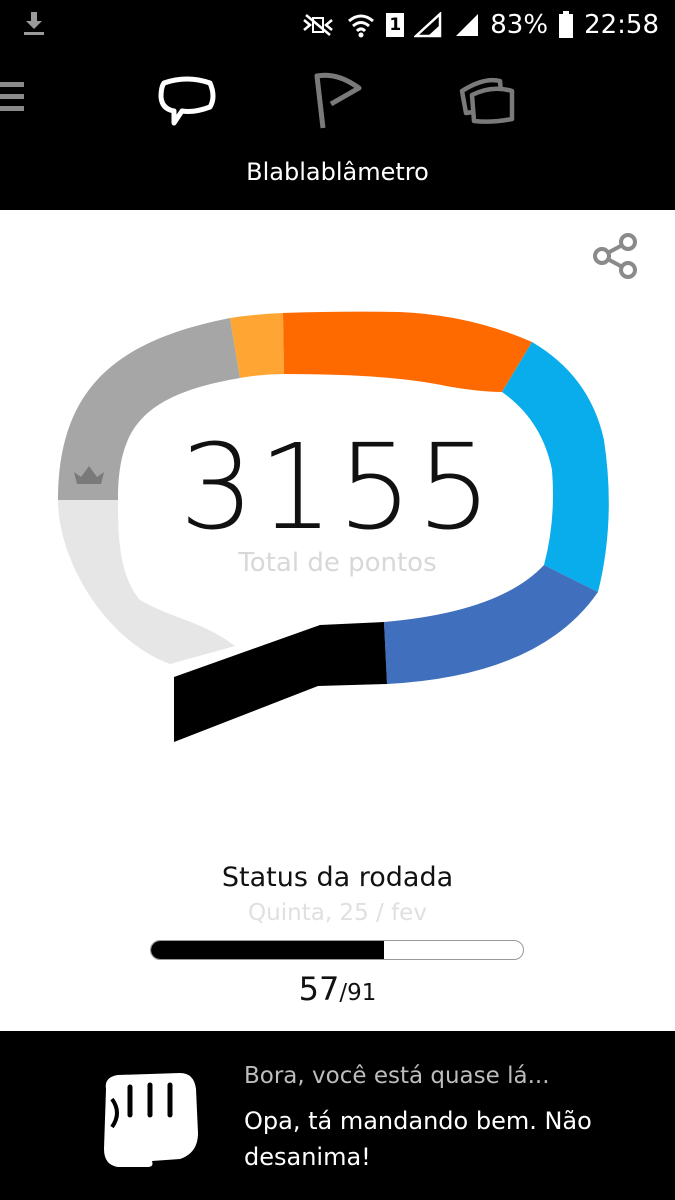 The width and height of the screenshot is (675, 1200). Describe the element at coordinates (337, 913) in the screenshot. I see `round-date: Quinta, 25 / fev` at that location.